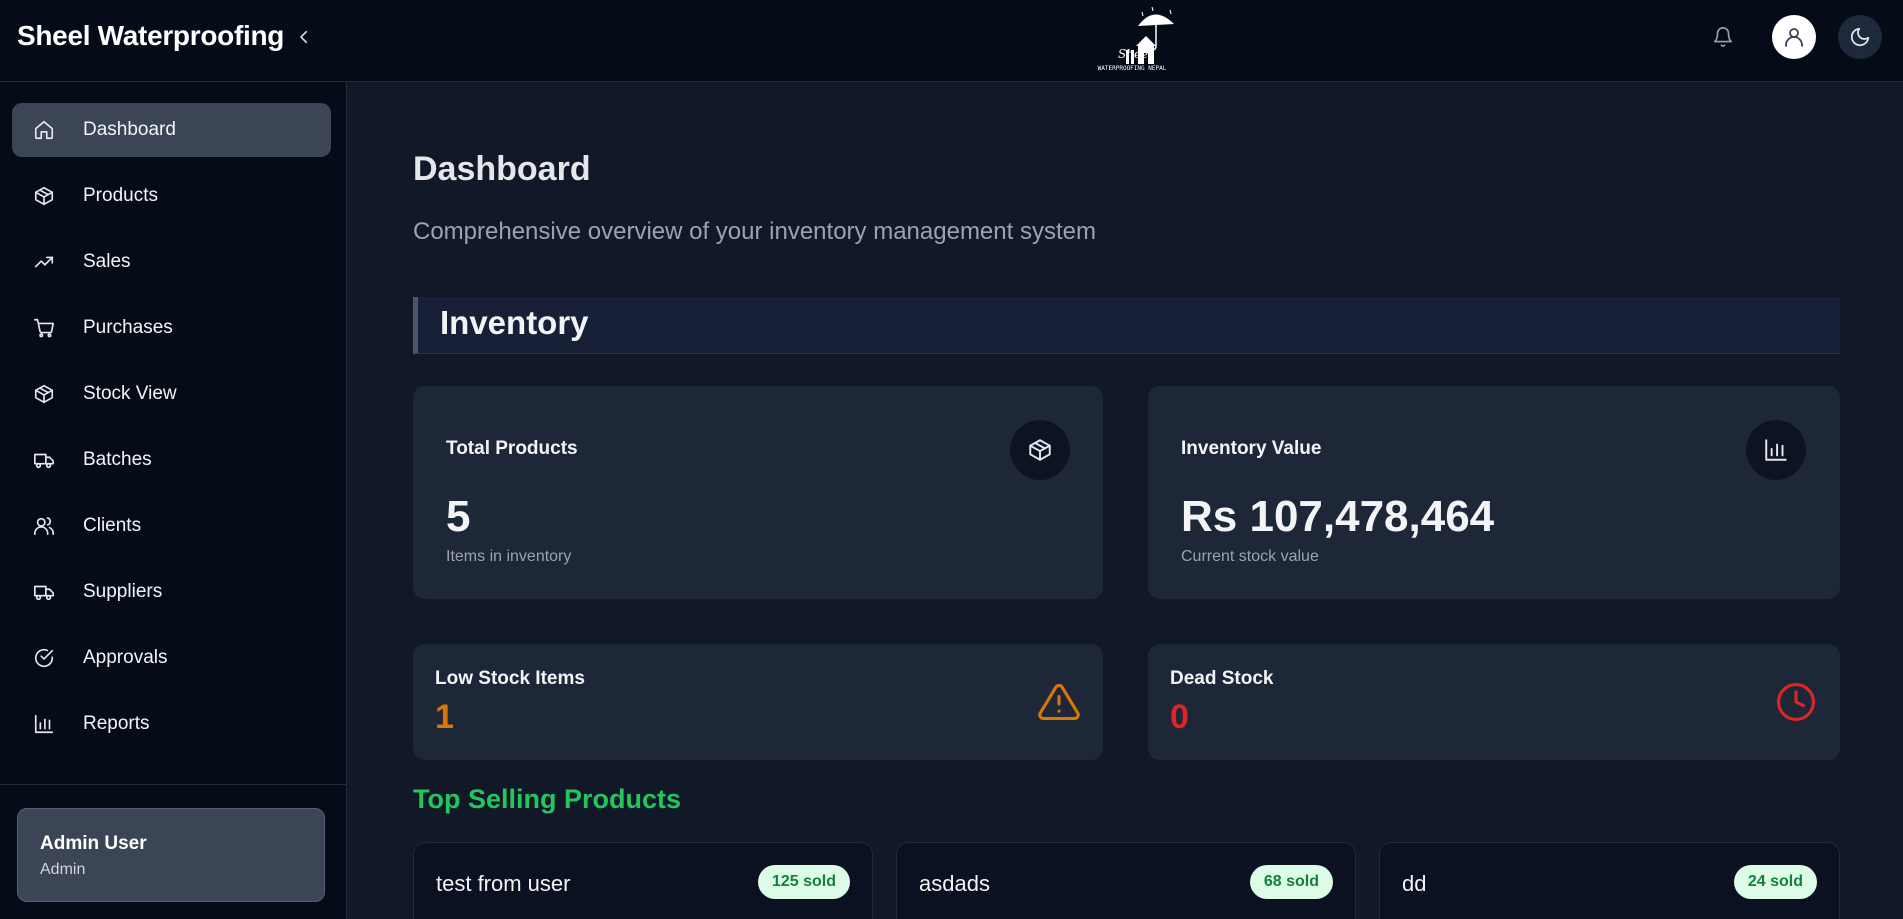 This screenshot has width=1903, height=919. I want to click on moon-icon, so click(1860, 37).